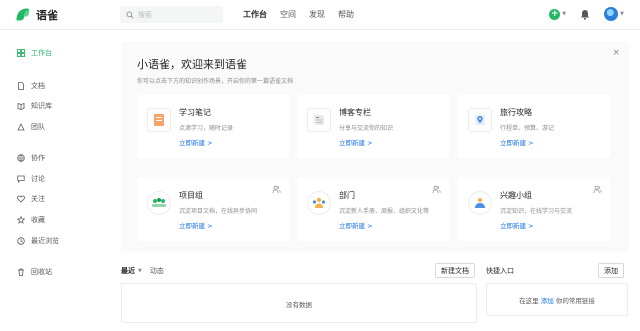 The width and height of the screenshot is (640, 331). What do you see at coordinates (31, 220) in the screenshot?
I see `sidebar-item-favorites: 收藏` at bounding box center [31, 220].